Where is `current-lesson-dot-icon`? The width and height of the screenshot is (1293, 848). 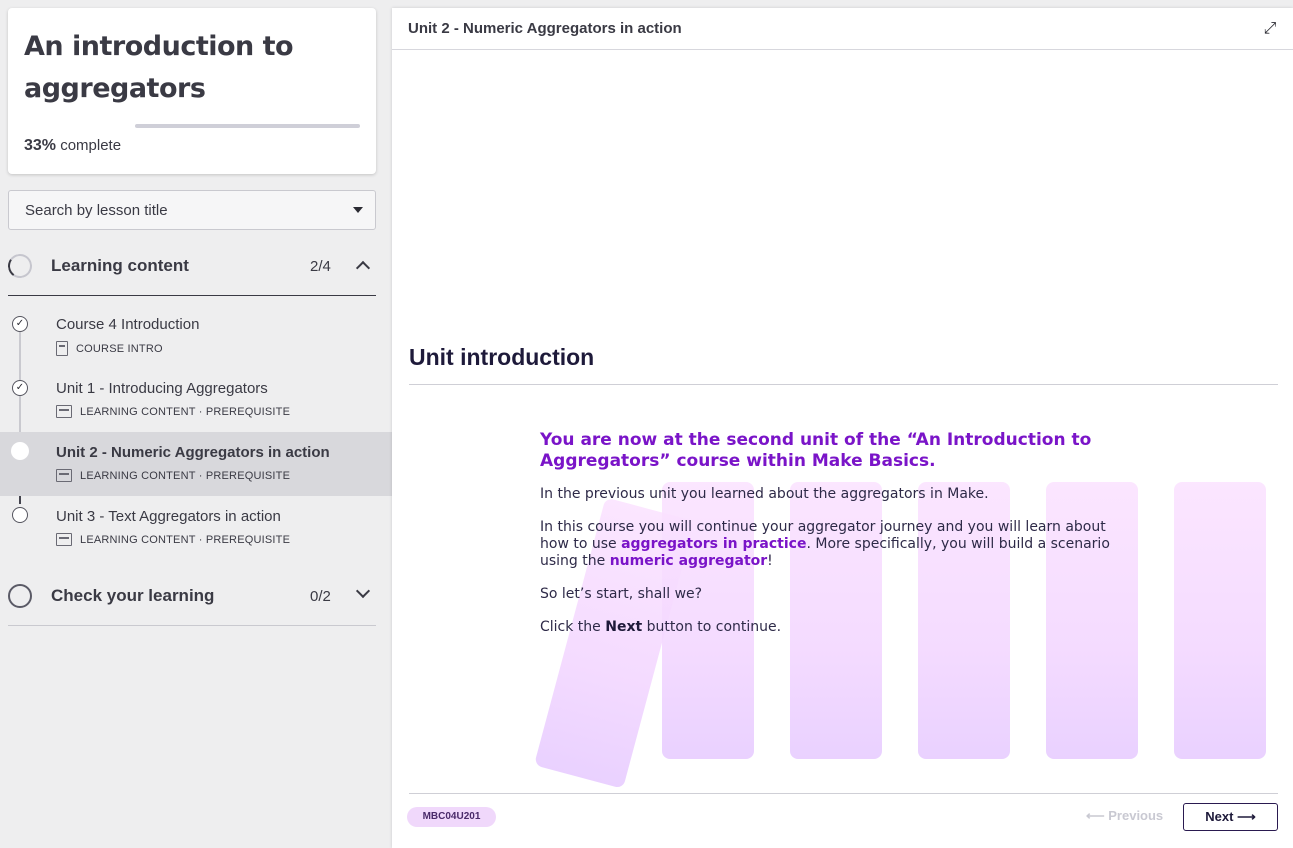
current-lesson-dot-icon is located at coordinates (20, 451).